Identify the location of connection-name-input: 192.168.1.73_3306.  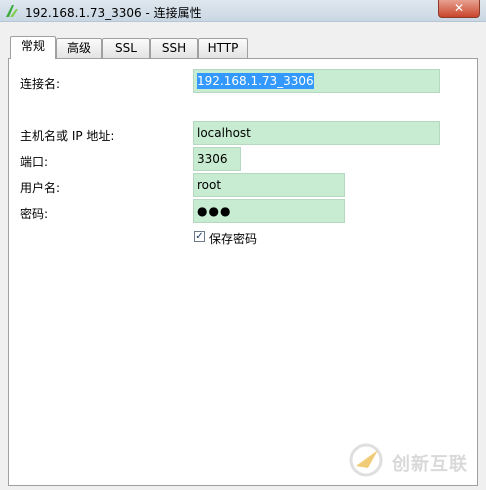
(316, 81).